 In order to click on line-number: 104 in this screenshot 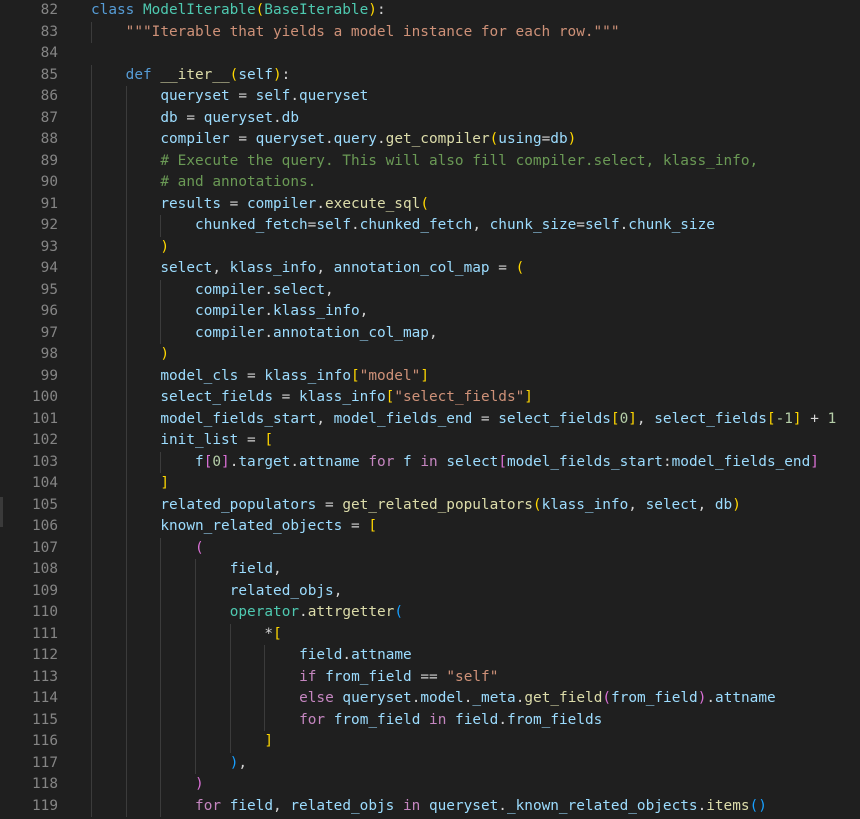, I will do `click(45, 483)`.